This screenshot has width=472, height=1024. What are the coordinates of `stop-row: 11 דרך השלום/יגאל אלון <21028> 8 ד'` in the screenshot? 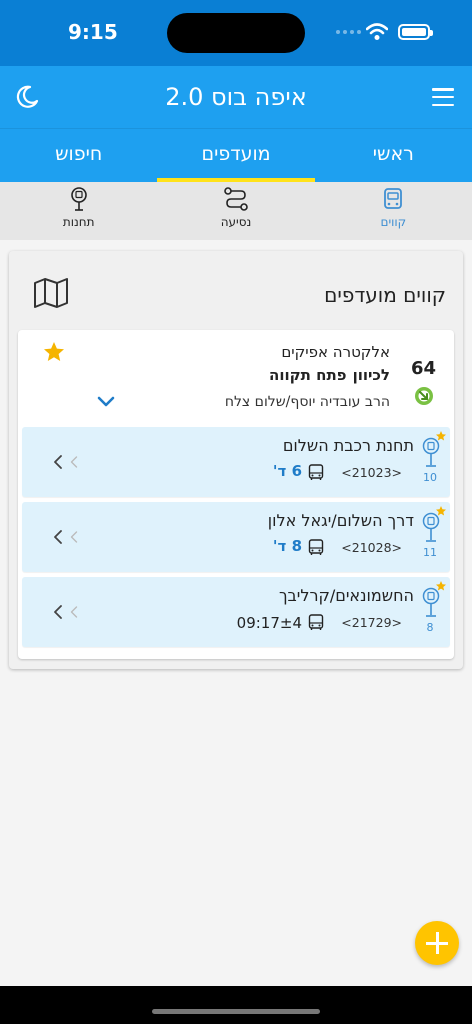 It's located at (236, 537).